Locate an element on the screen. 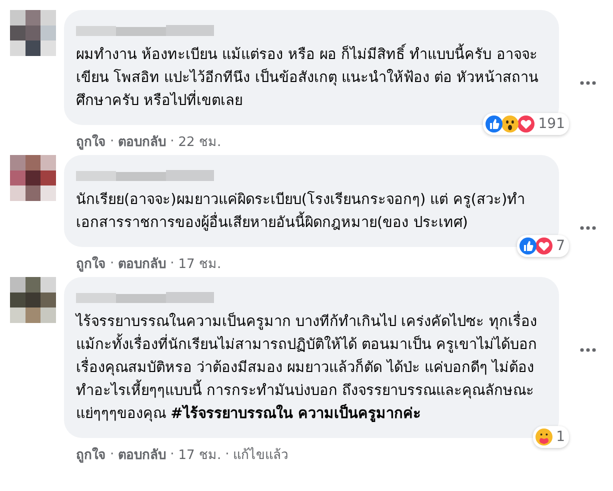 This screenshot has height=491, width=613. edited-label: แก้ไขแล้ว is located at coordinates (260, 455).